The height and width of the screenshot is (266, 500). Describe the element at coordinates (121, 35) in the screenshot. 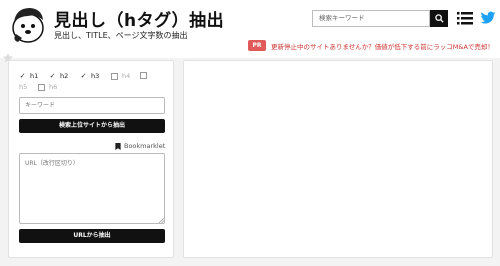

I see `page-subtitle: 見出し、TITLE、ページ文字数の抽出` at that location.